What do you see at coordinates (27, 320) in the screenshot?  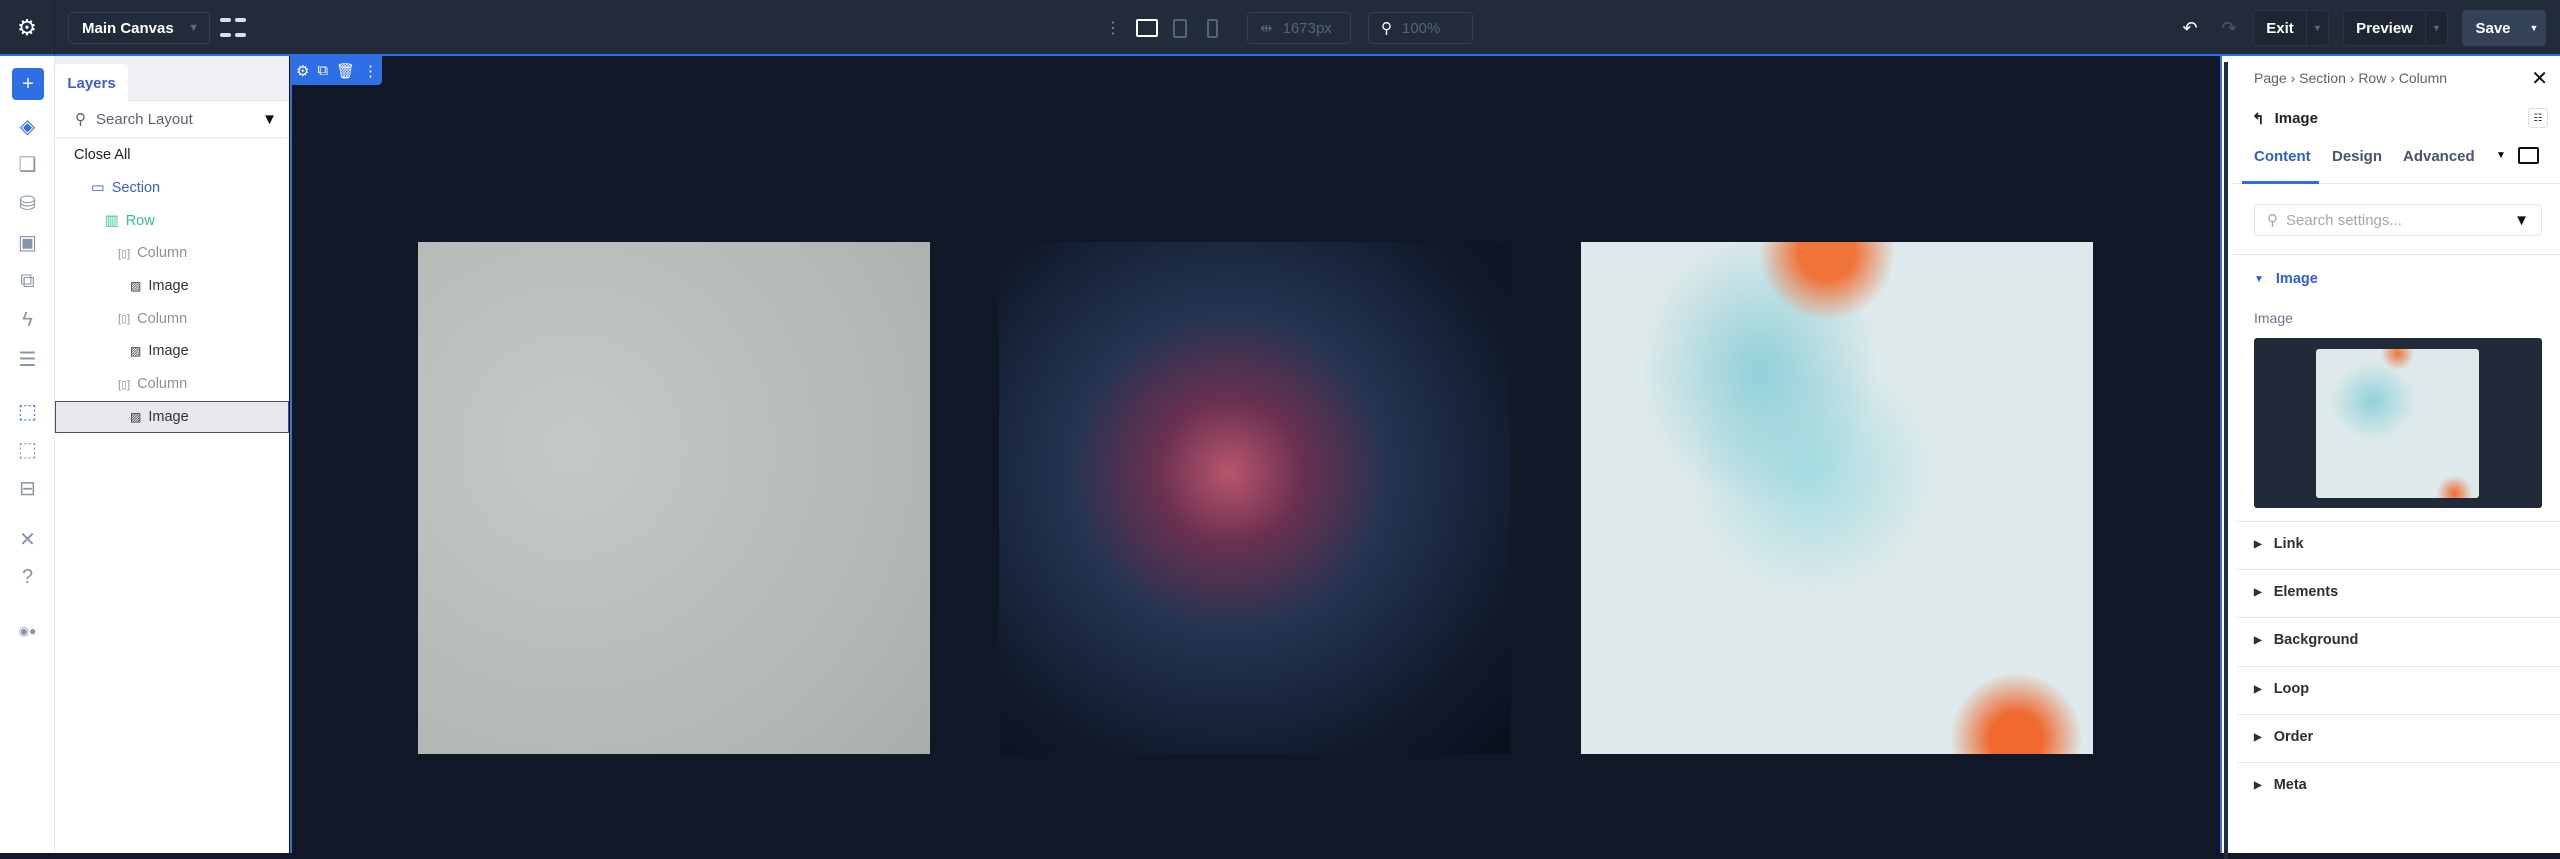 I see `lightning-icon: ϟ` at bounding box center [27, 320].